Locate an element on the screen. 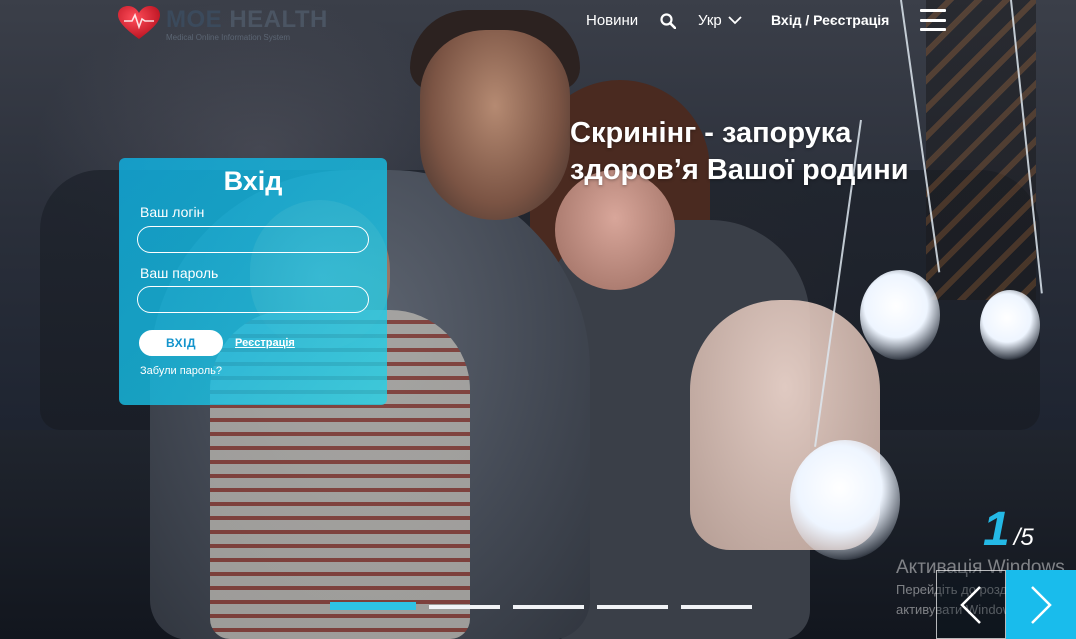 This screenshot has width=1076, height=639. slider-prev-button is located at coordinates (971, 604).